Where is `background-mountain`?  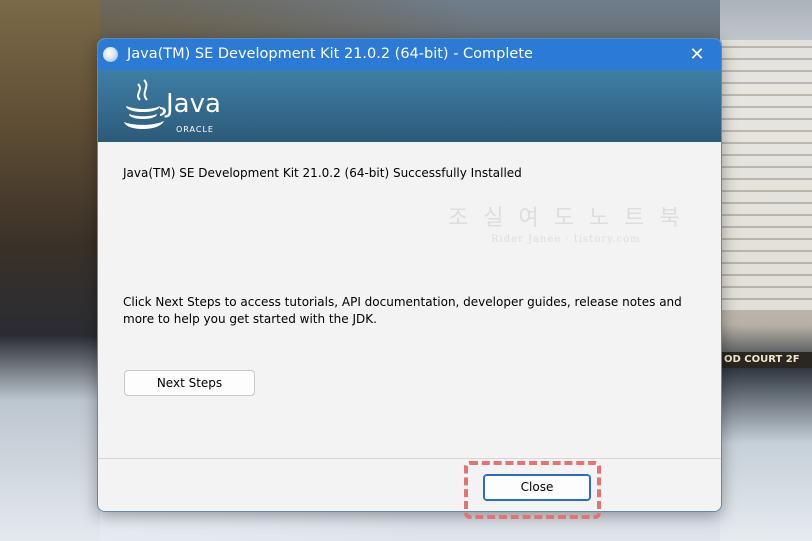
background-mountain is located at coordinates (50, 270).